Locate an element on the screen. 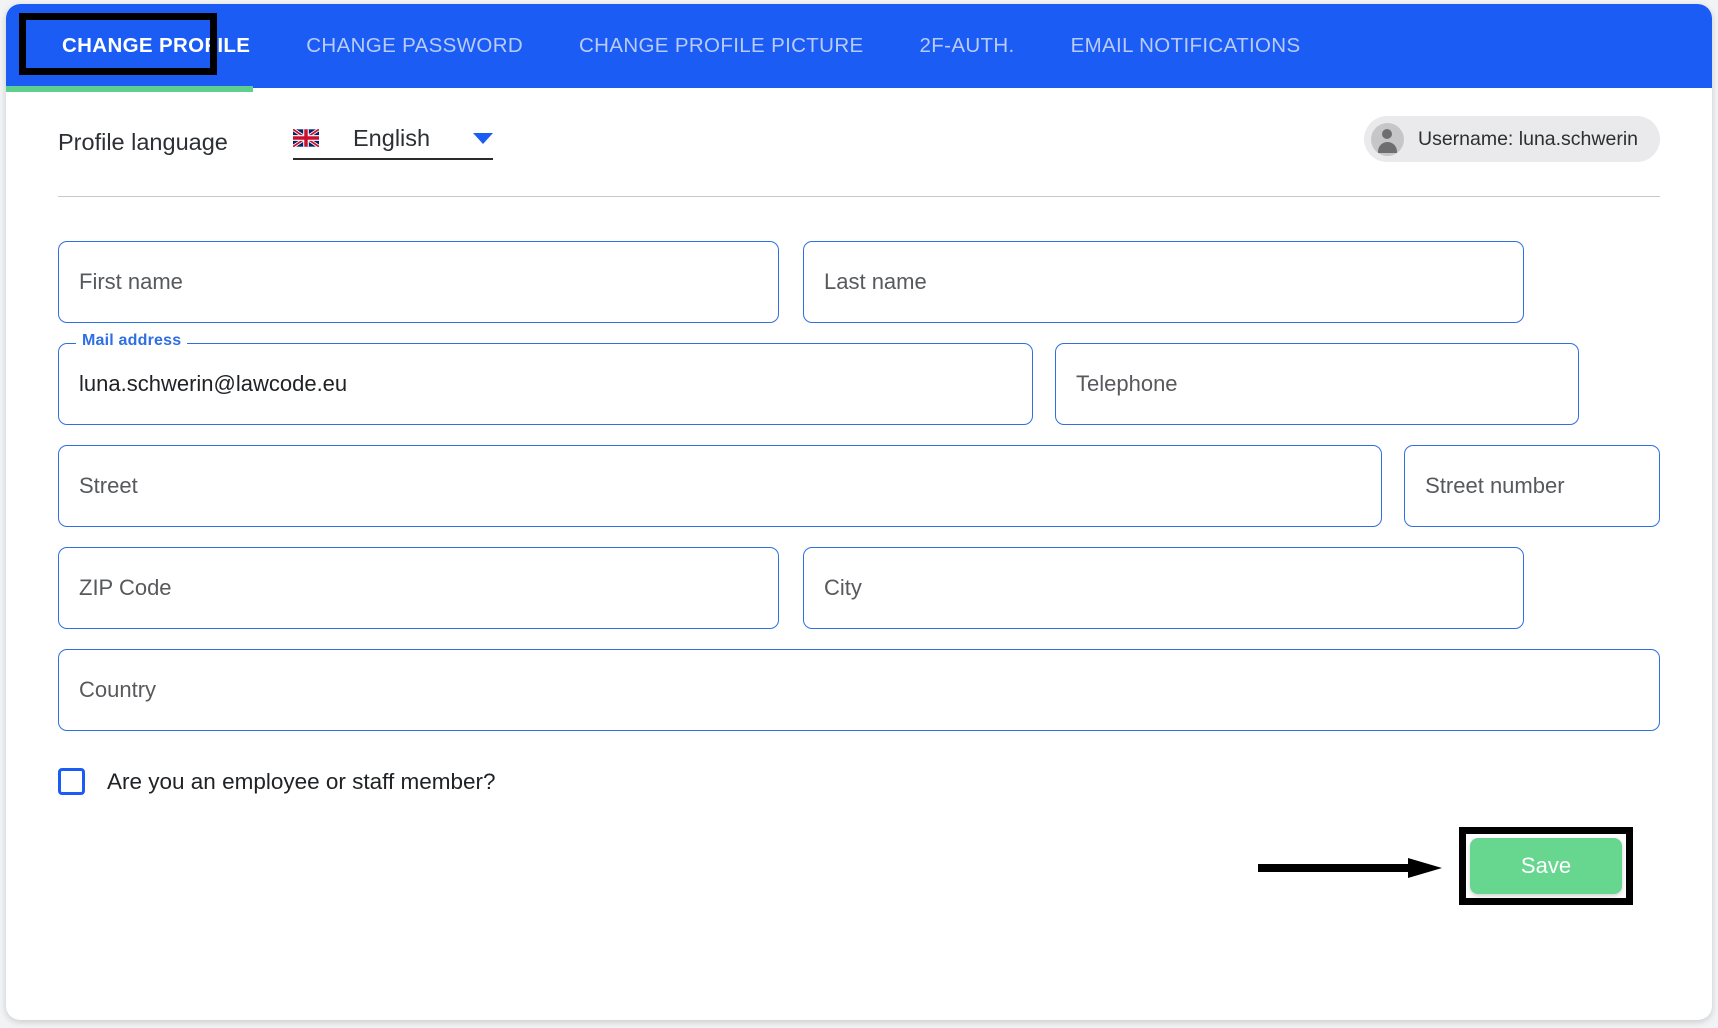 This screenshot has width=1718, height=1028. person-icon is located at coordinates (1387, 139).